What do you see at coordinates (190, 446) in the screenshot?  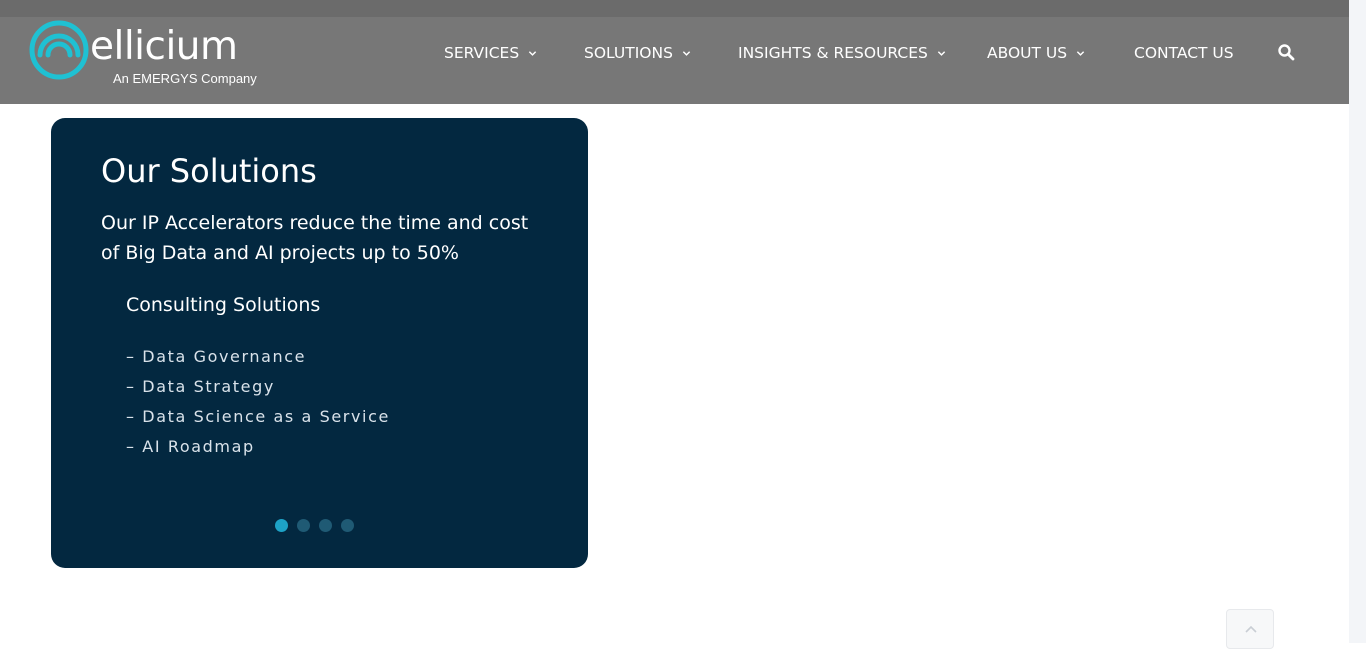 I see `list-item: – AI Roadmap` at bounding box center [190, 446].